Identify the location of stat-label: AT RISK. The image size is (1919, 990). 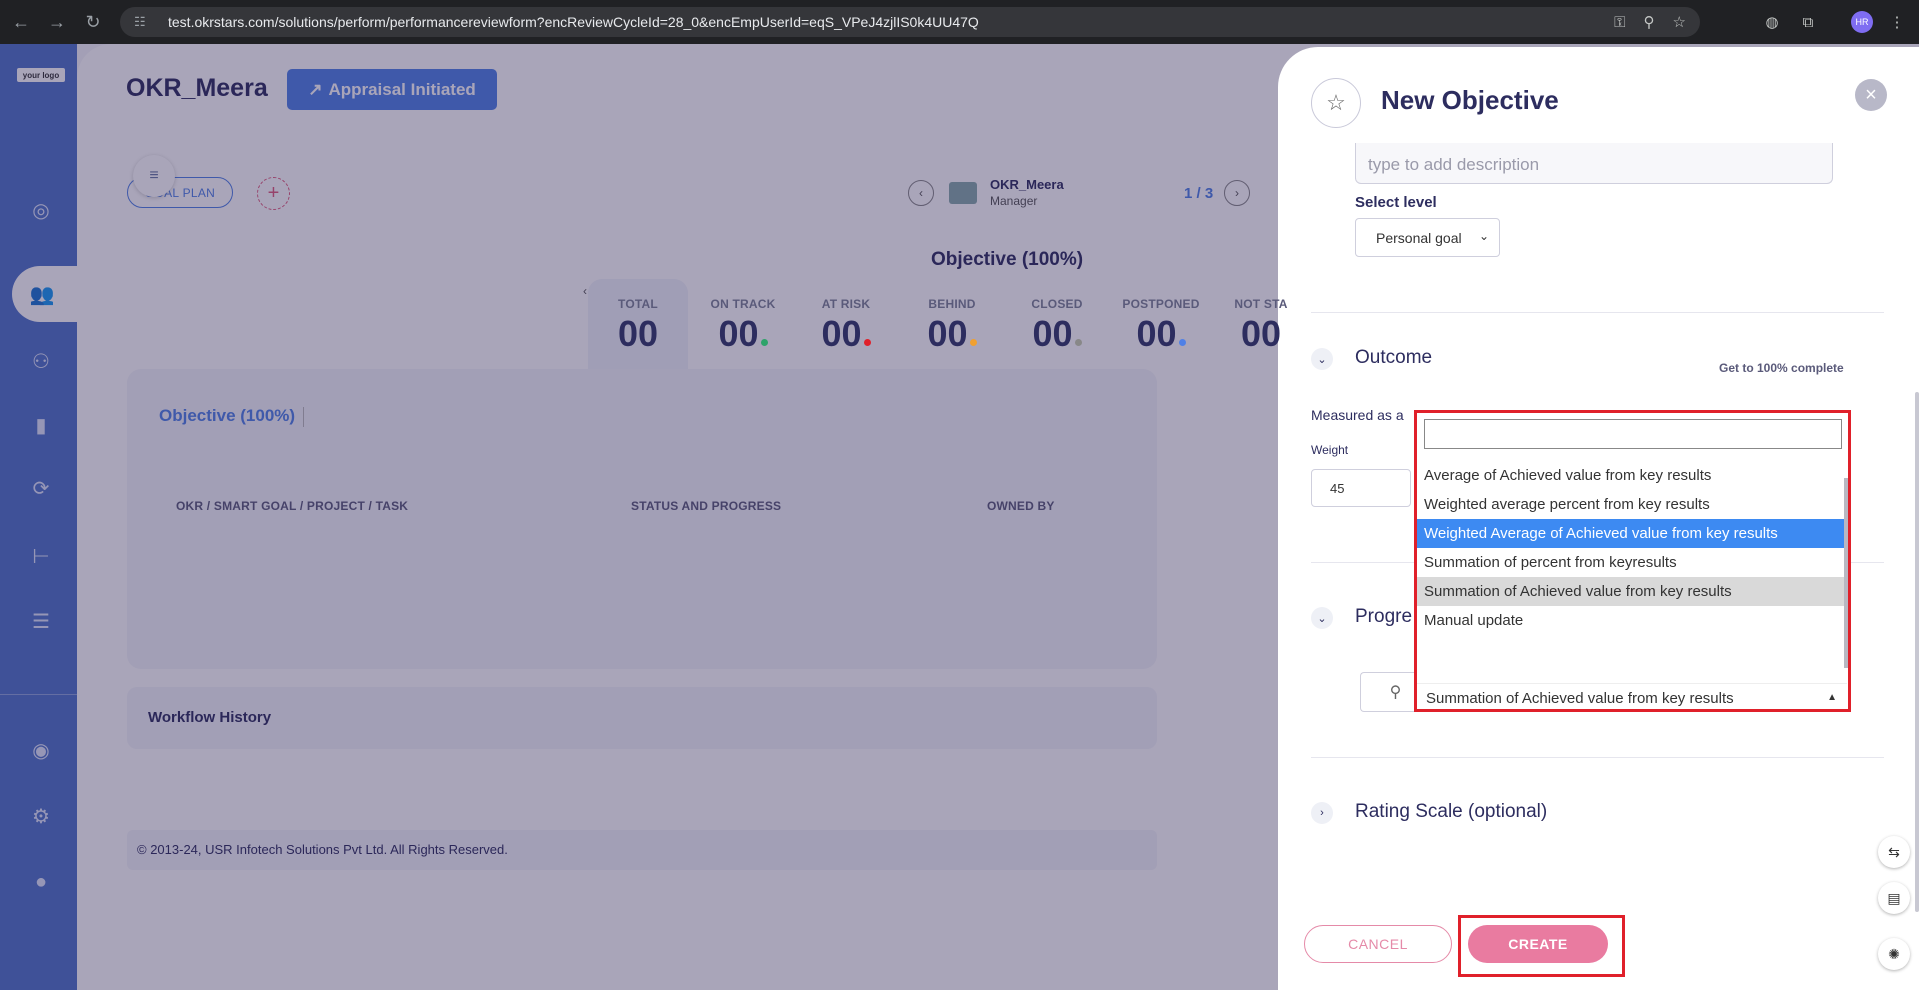
(846, 304).